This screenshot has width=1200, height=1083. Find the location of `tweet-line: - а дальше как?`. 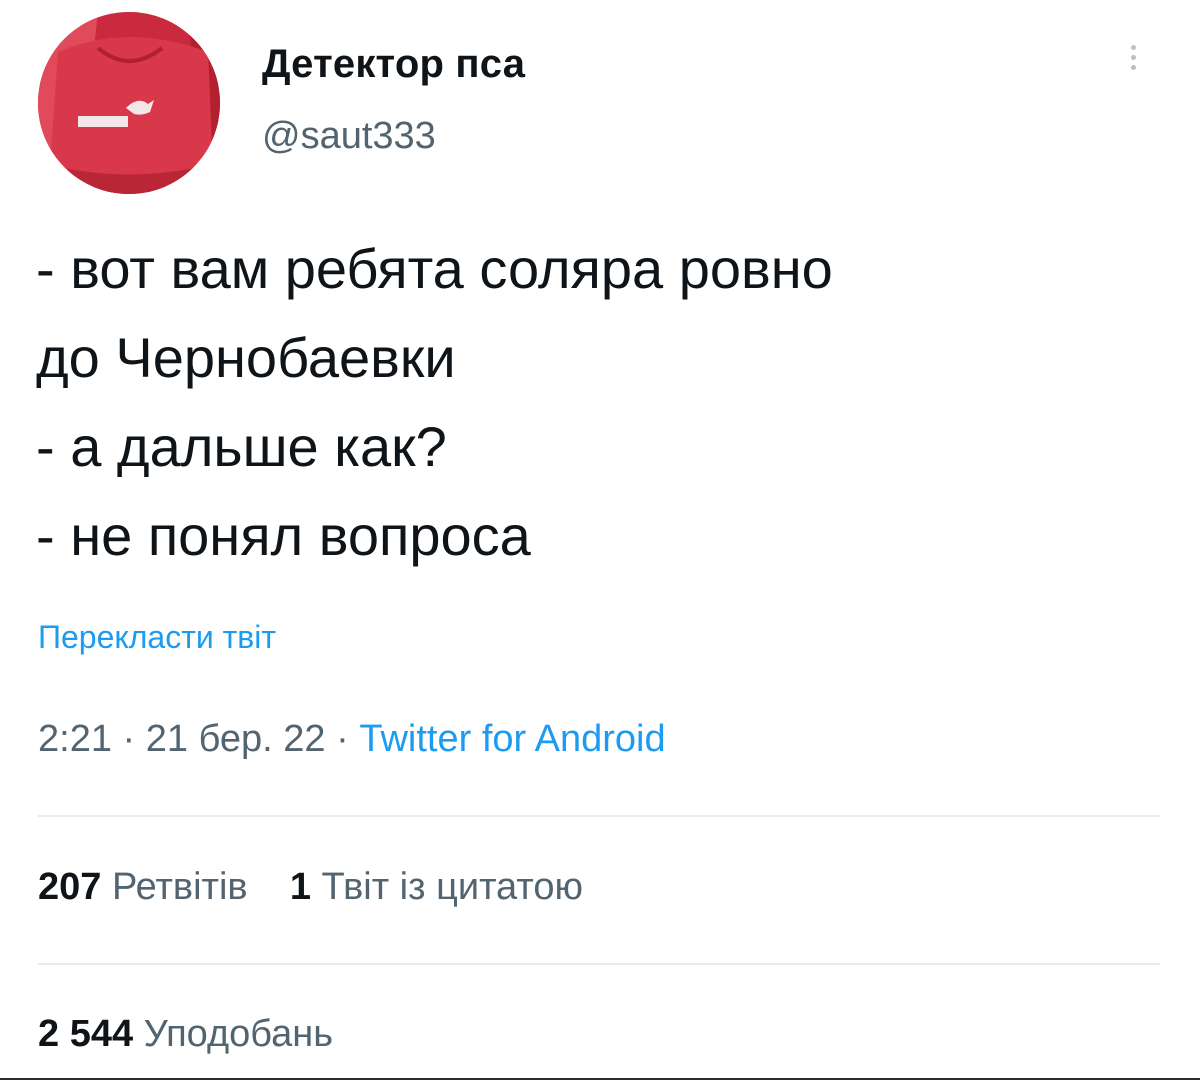

tweet-line: - а дальше как? is located at coordinates (241, 446).